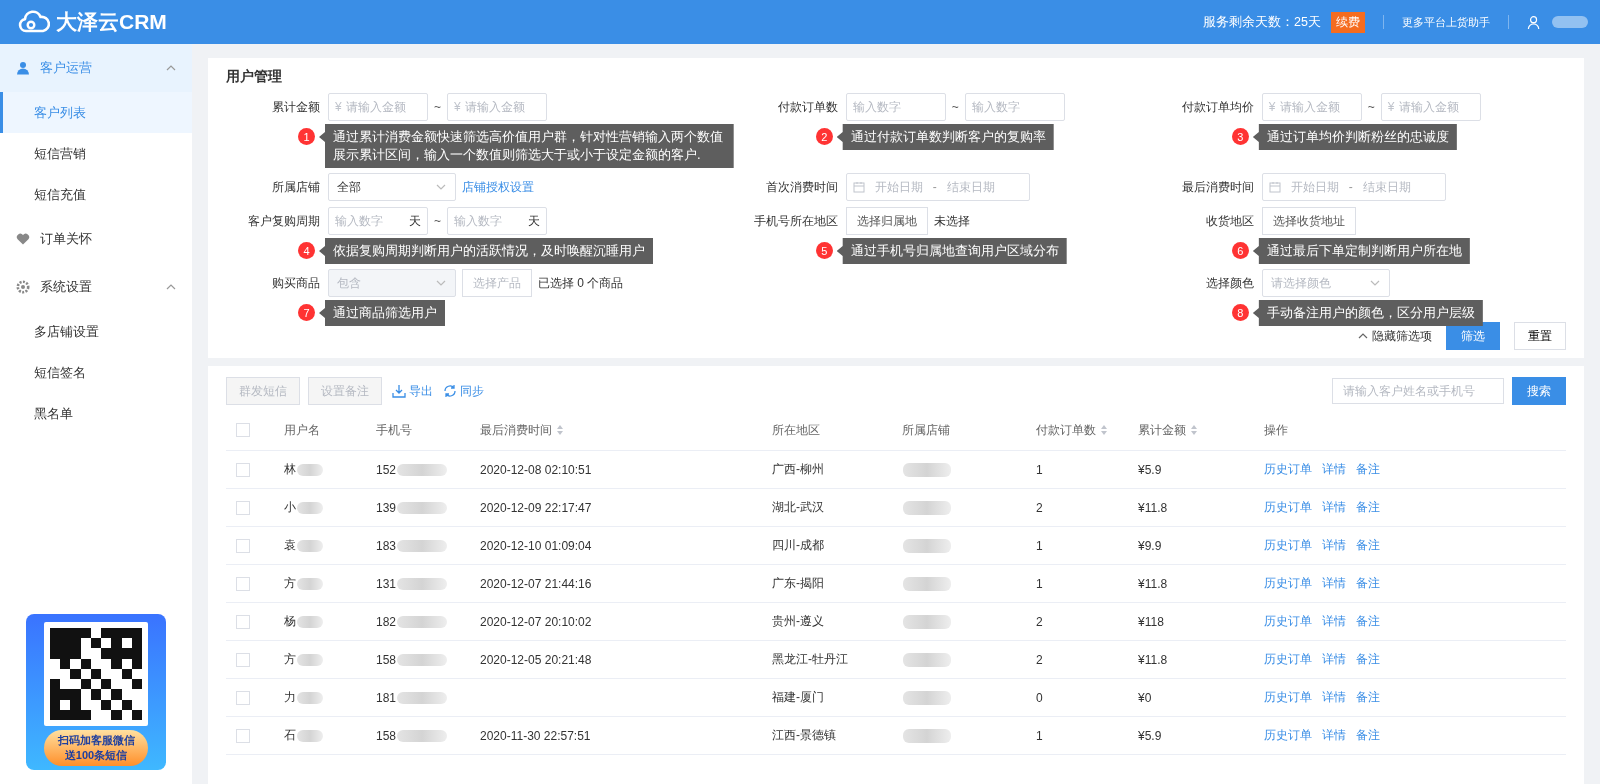  I want to click on filter-label: 收货地区, so click(1229, 221).